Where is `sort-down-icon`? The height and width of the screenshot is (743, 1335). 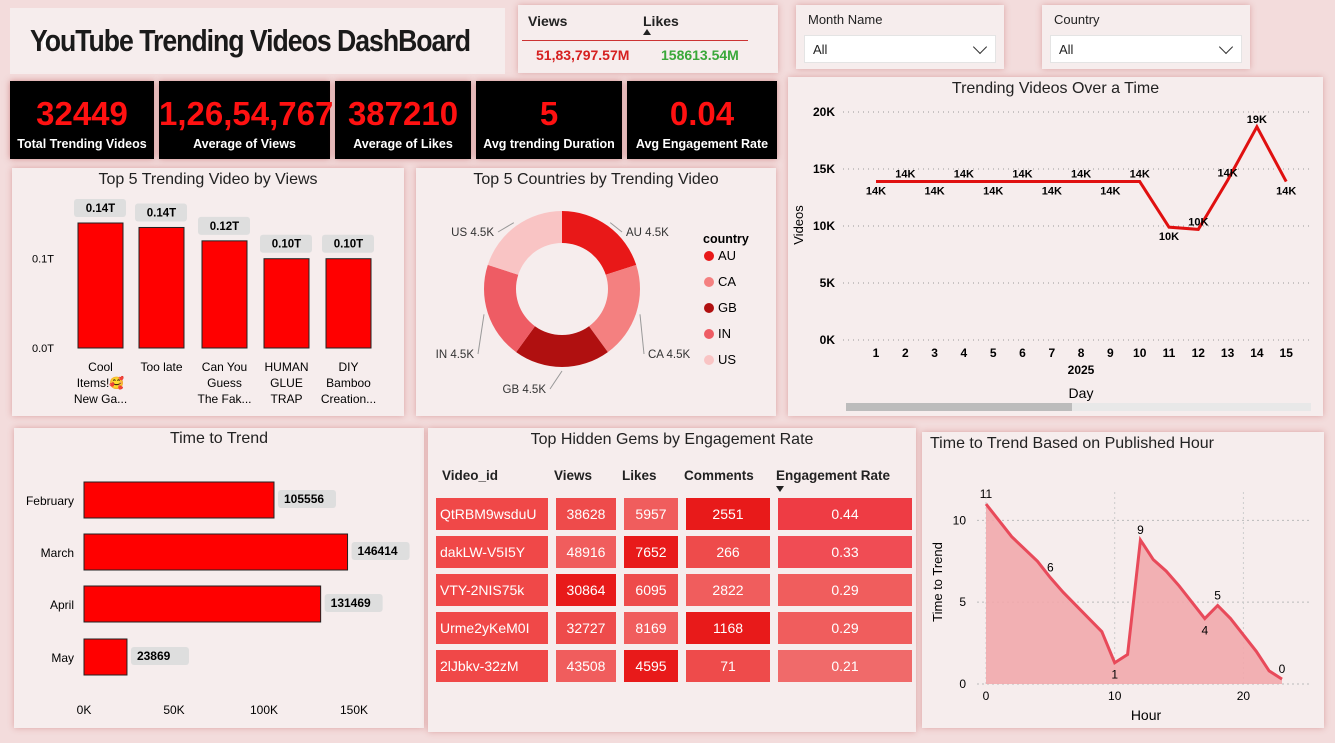
sort-down-icon is located at coordinates (780, 489).